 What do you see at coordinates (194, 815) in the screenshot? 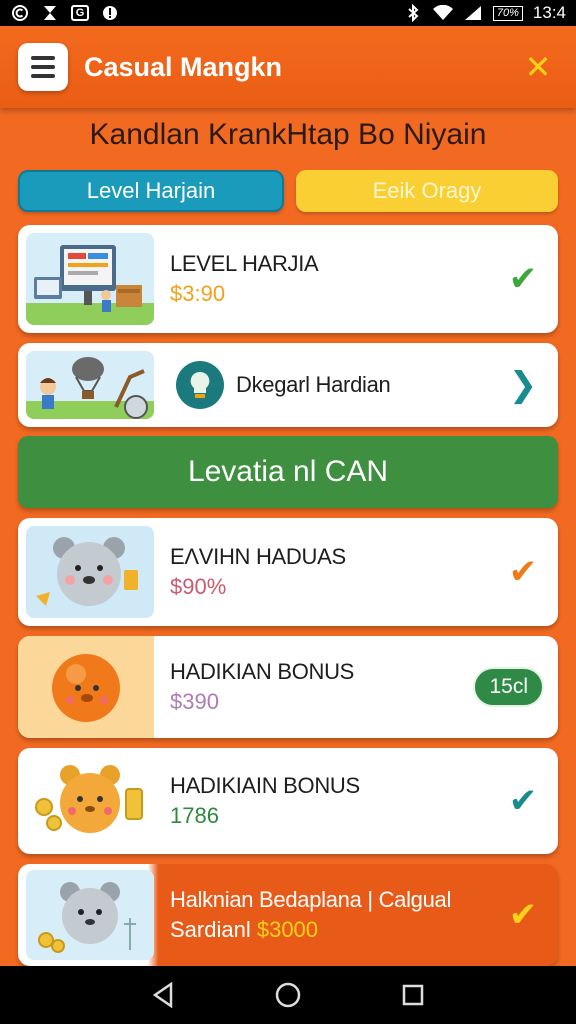
I see `card-value: 1786` at bounding box center [194, 815].